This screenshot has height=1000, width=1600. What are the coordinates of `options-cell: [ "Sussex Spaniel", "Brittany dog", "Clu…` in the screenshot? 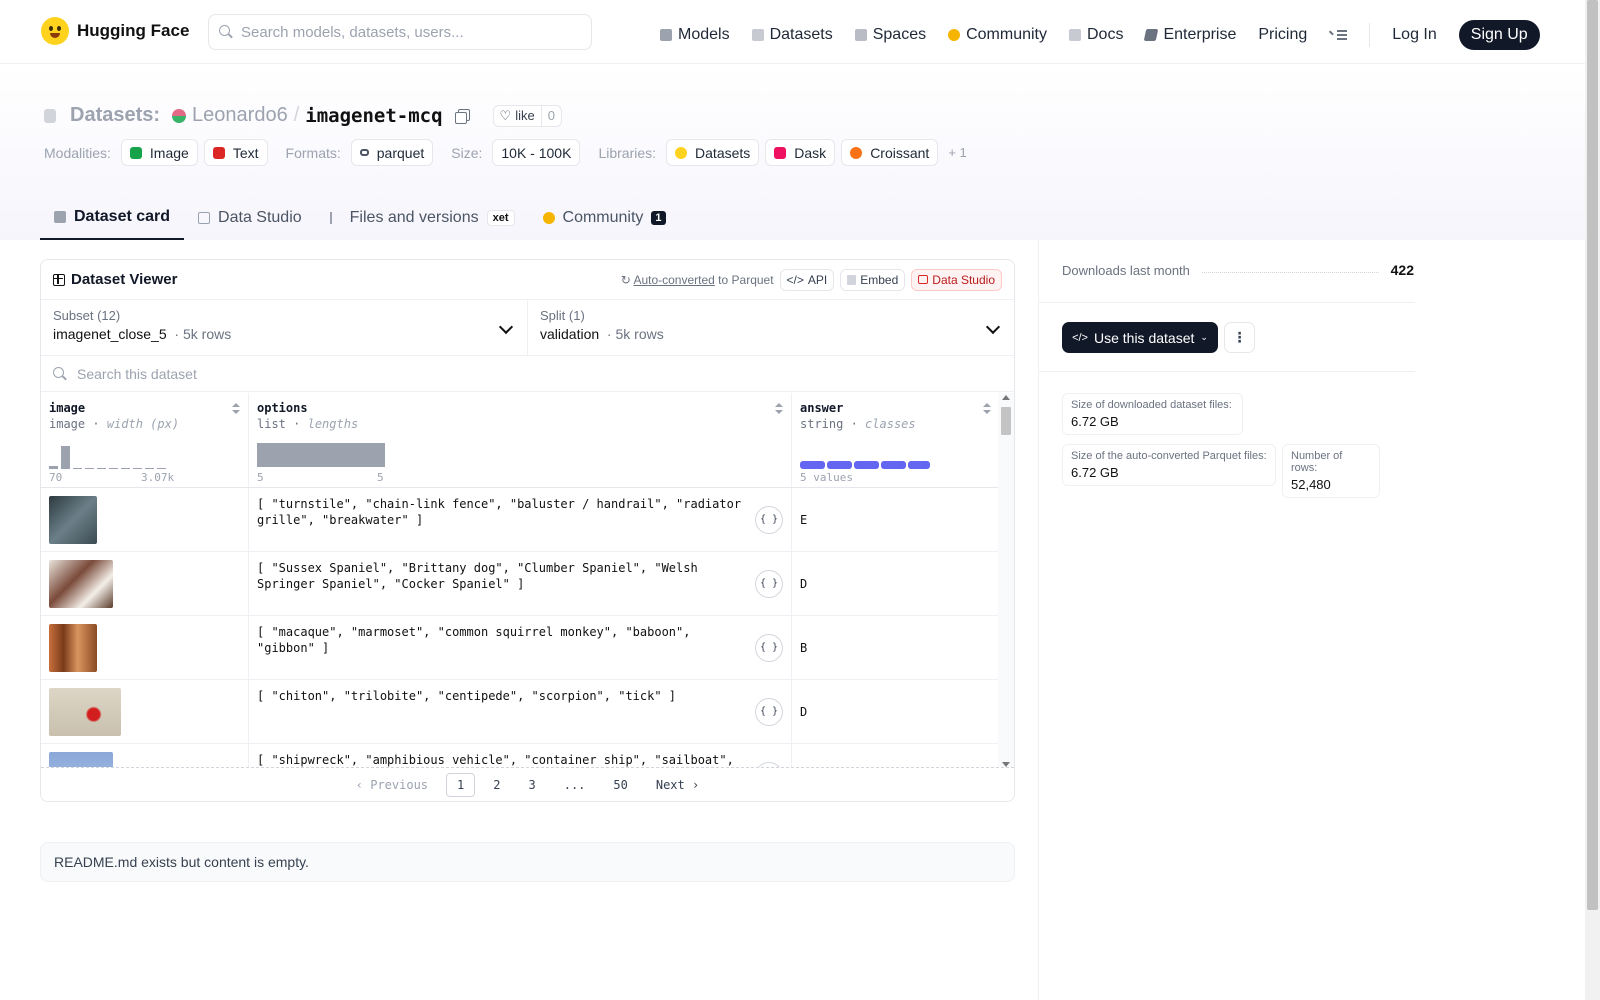 It's located at (520, 583).